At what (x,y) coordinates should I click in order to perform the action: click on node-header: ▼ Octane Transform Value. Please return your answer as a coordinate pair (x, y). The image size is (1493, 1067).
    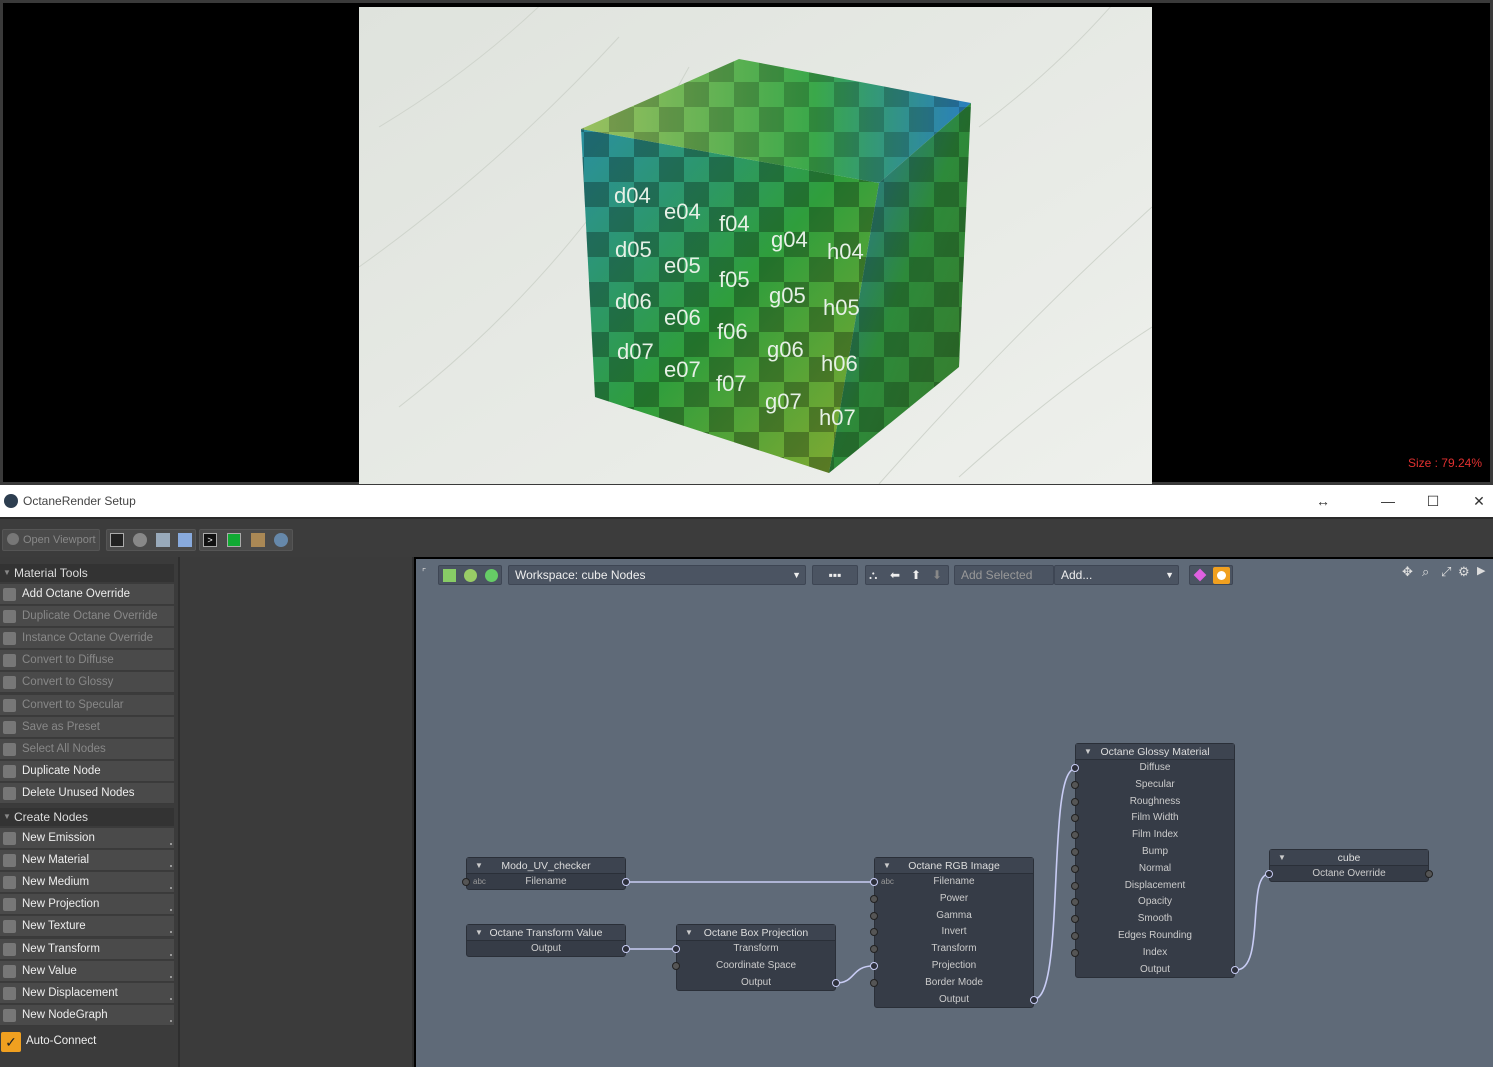
    Looking at the image, I should click on (546, 933).